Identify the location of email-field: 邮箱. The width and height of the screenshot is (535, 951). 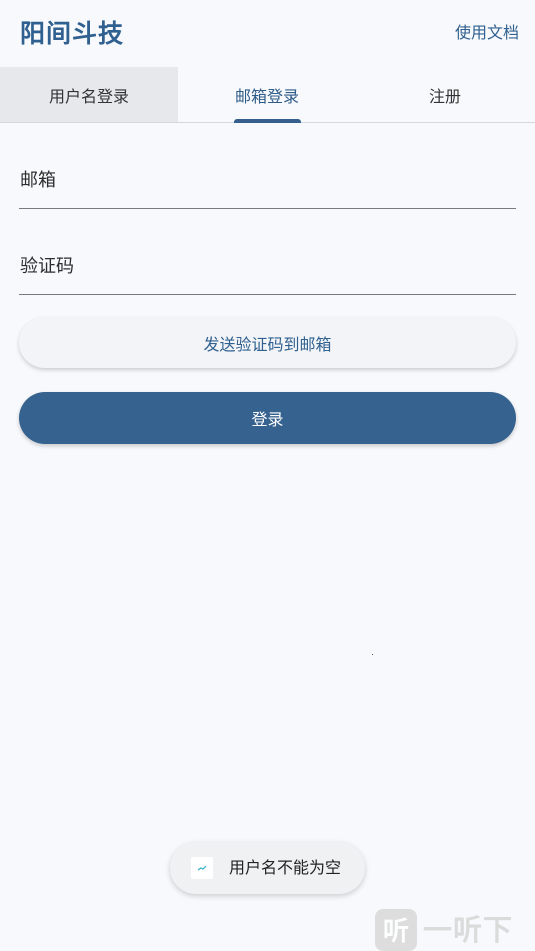
(267, 180).